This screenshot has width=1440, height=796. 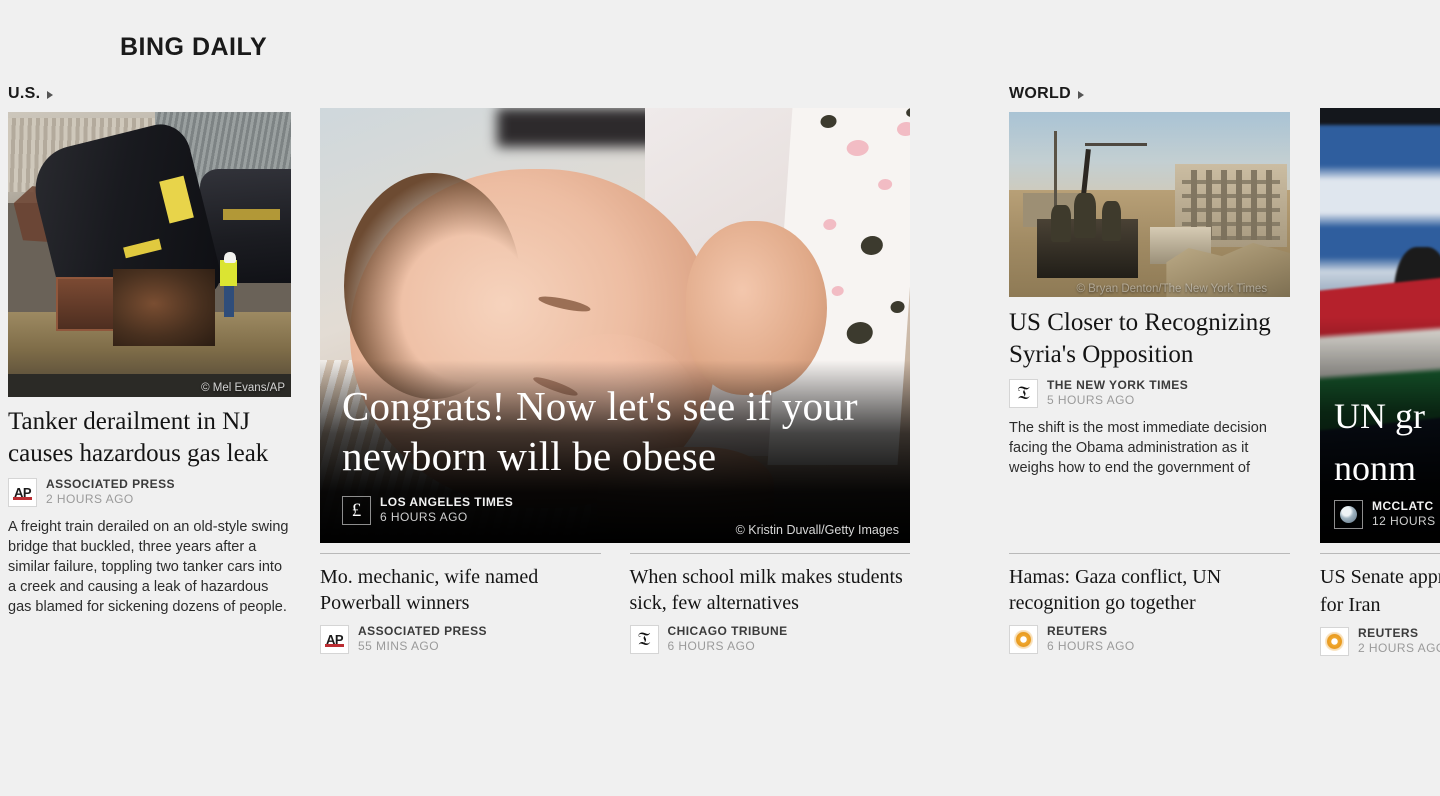 I want to click on la-times-logo-text: £, so click(x=356, y=510).